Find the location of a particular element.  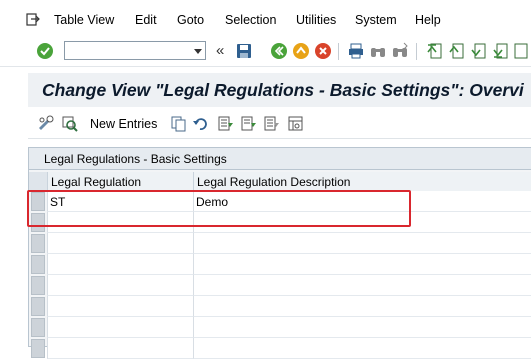

find-next-icon is located at coordinates (400, 51).